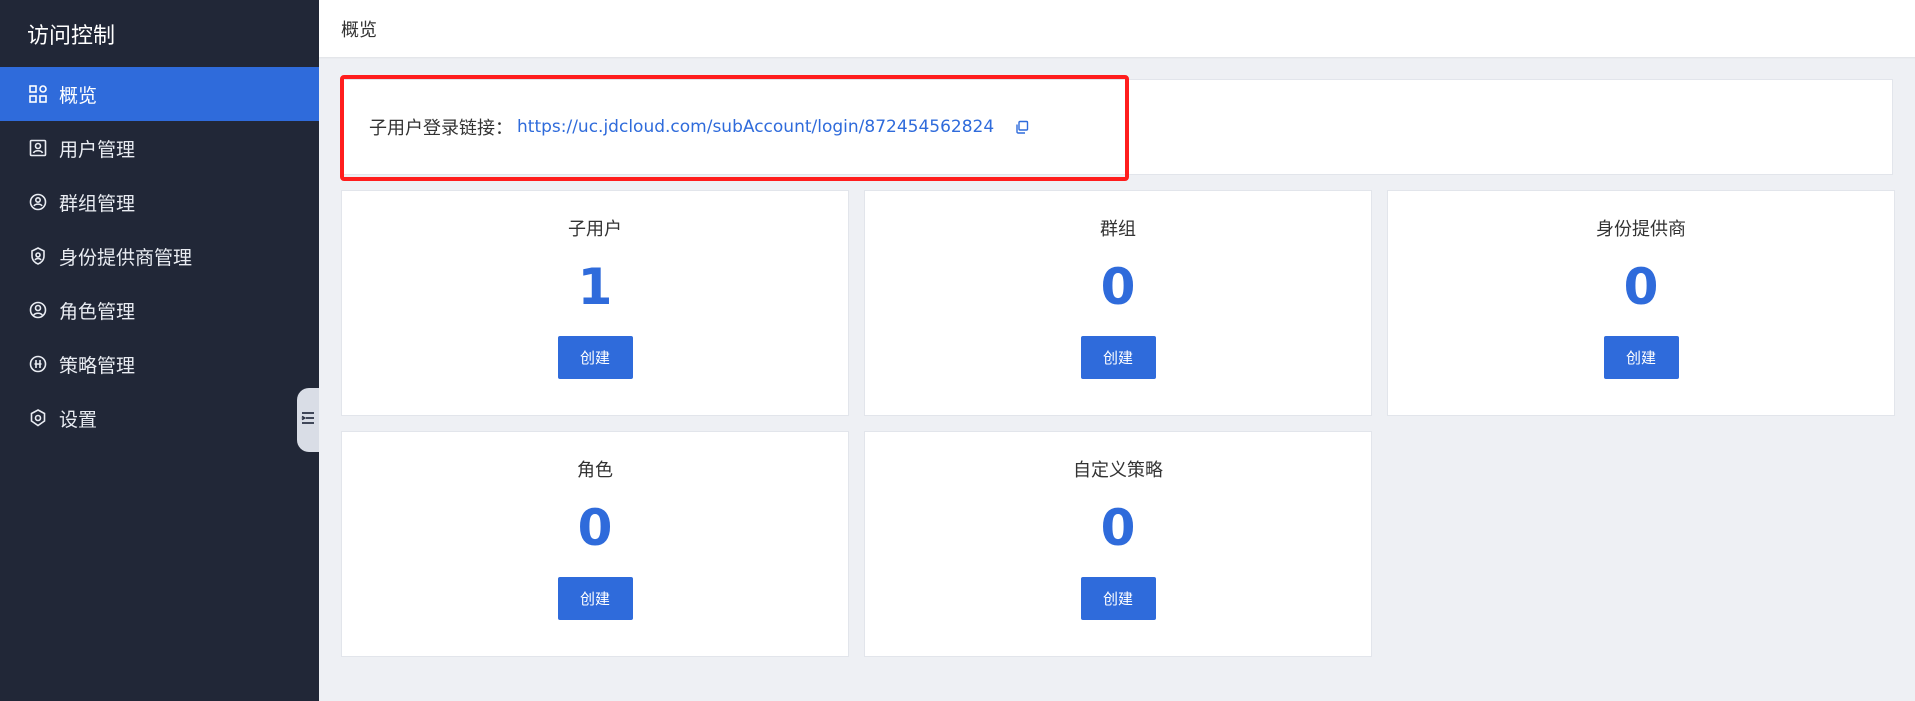 Image resolution: width=1915 pixels, height=701 pixels. Describe the element at coordinates (1118, 598) in the screenshot. I see `create-policy-button: 创建` at that location.